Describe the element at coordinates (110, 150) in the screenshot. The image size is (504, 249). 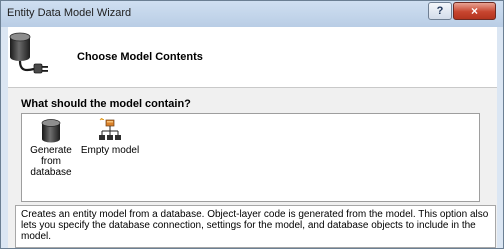
I see `item-label: Empty model` at that location.